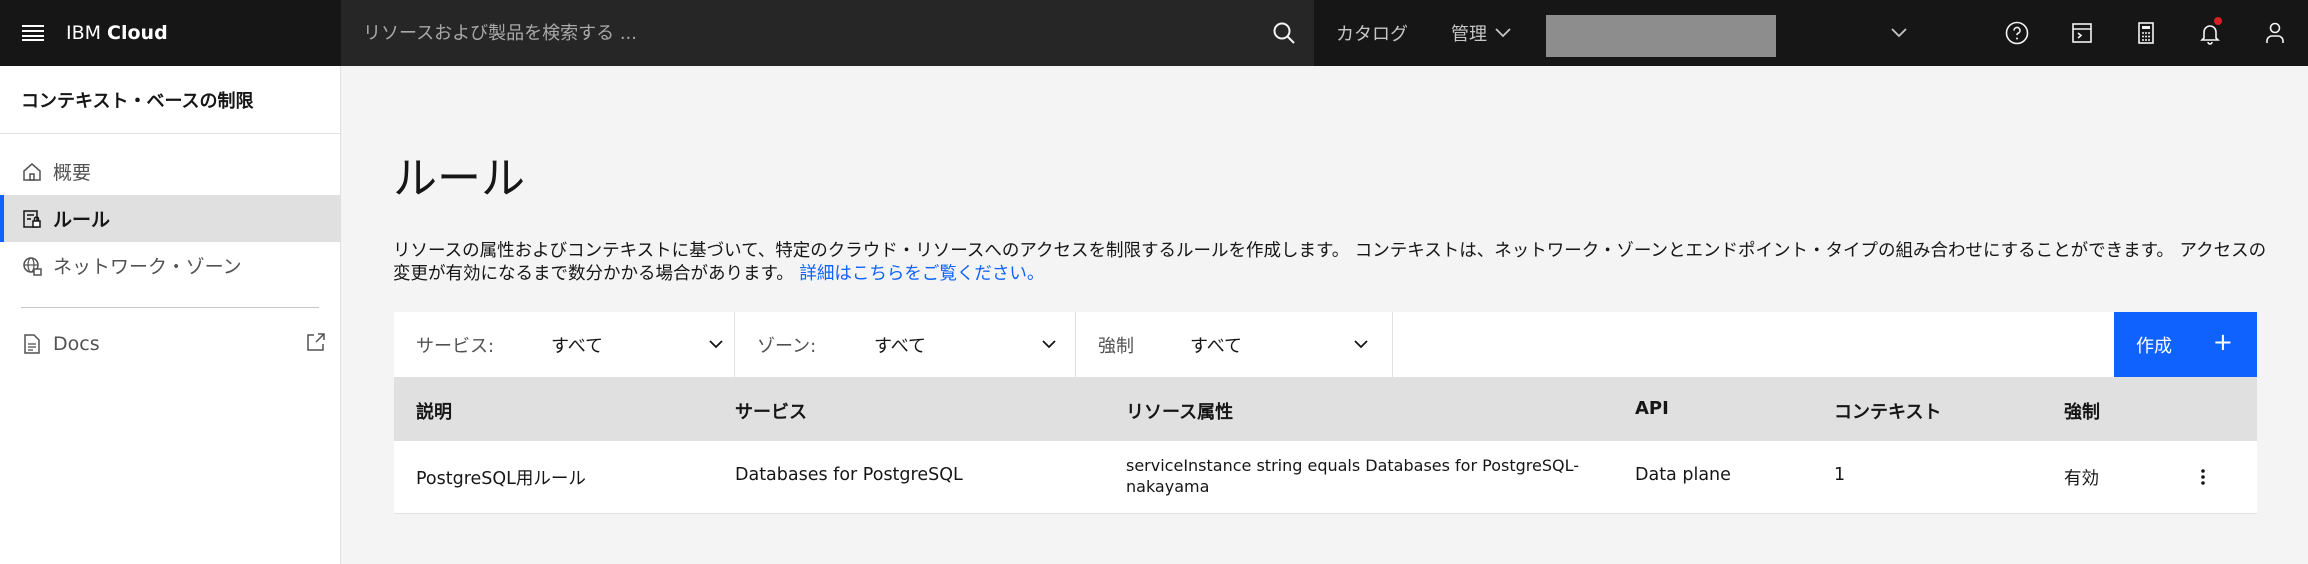  I want to click on filter-toolbar: サービス: すべて ゾーン: すべて 強制 すべて 作成 +, so click(1325, 344).